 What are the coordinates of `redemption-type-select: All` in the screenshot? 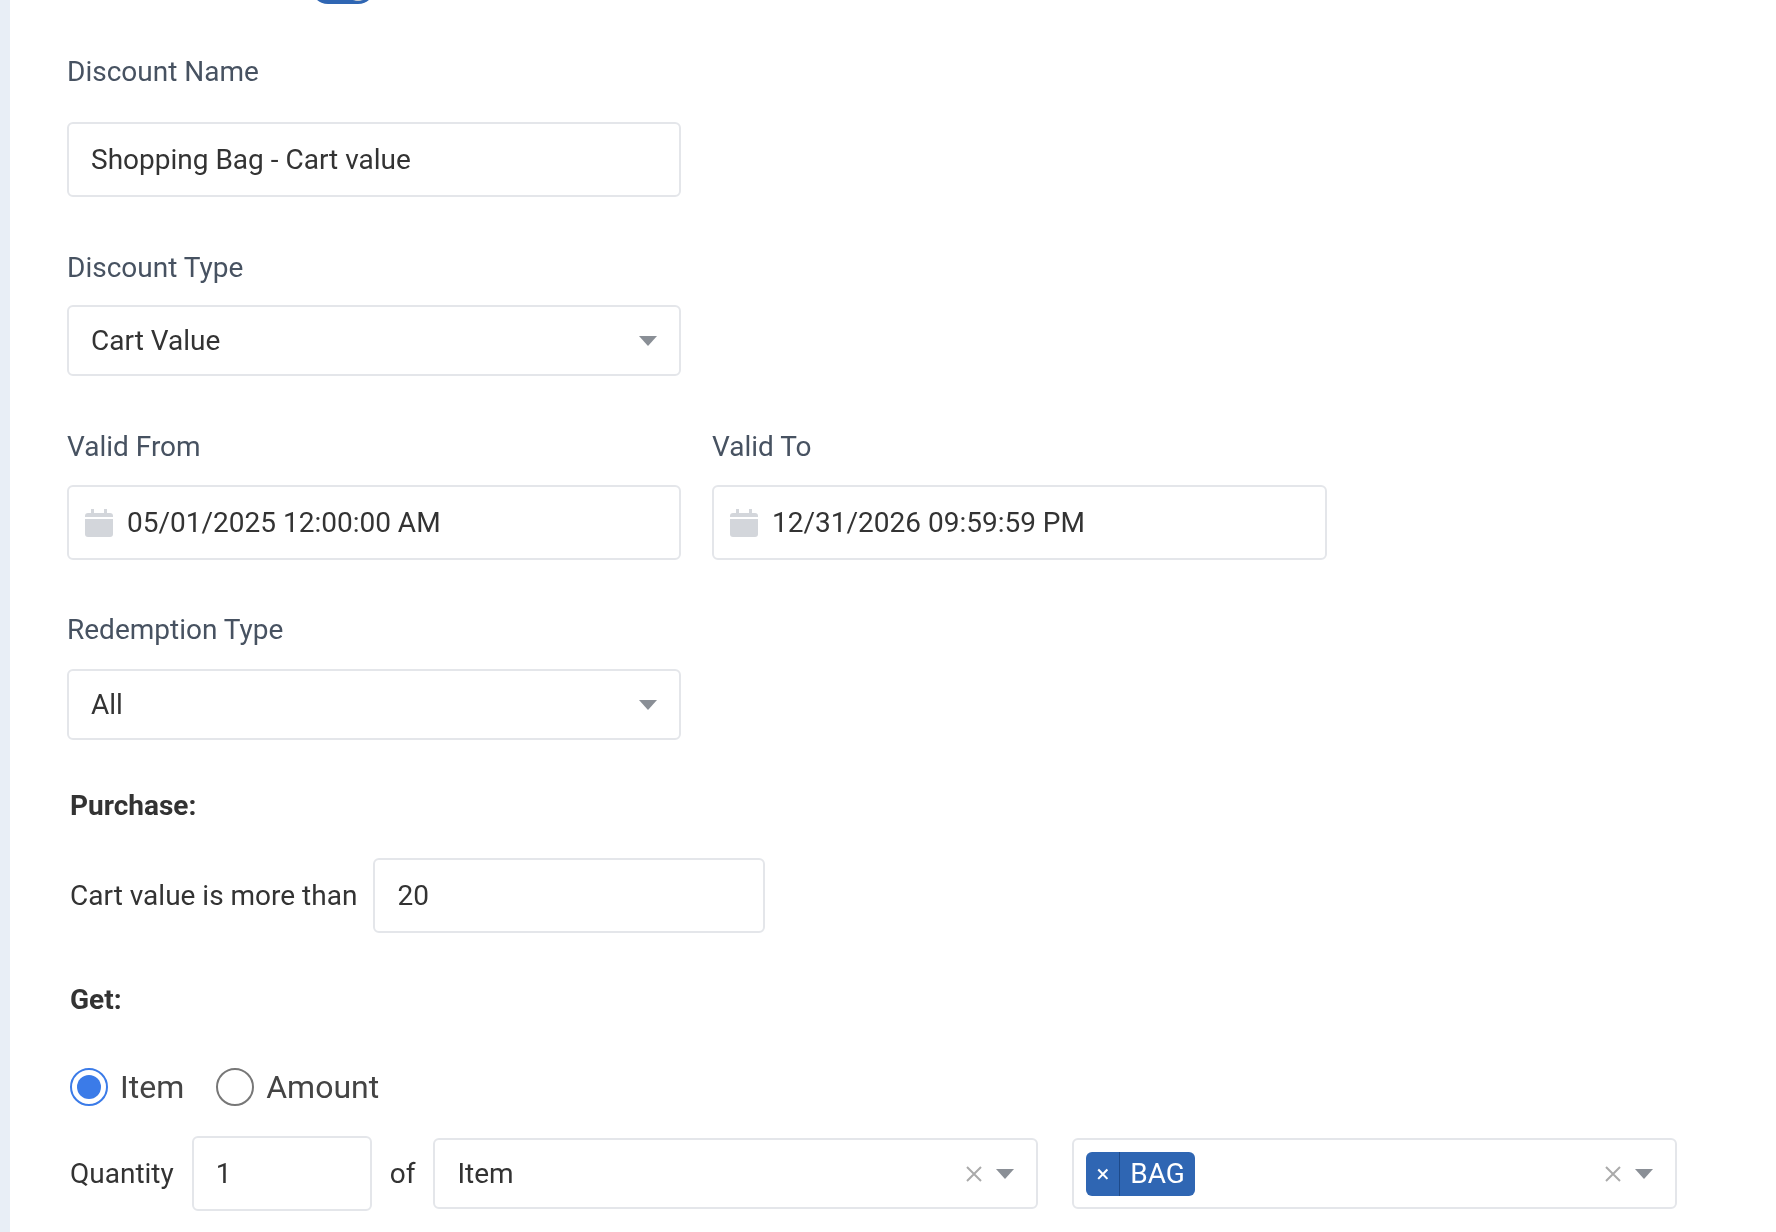 It's located at (374, 704).